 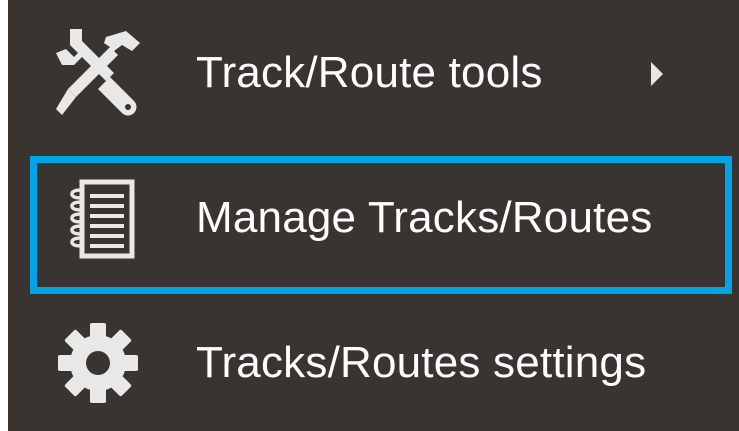 What do you see at coordinates (369, 72) in the screenshot?
I see `menu-item-label: Track/Route tools` at bounding box center [369, 72].